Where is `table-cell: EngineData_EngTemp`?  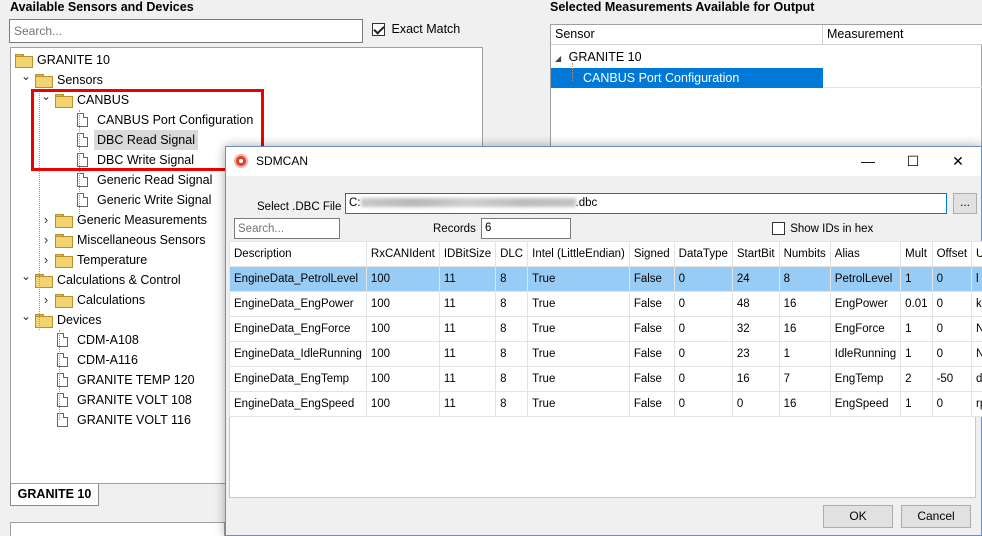 table-cell: EngineData_EngTemp is located at coordinates (298, 379).